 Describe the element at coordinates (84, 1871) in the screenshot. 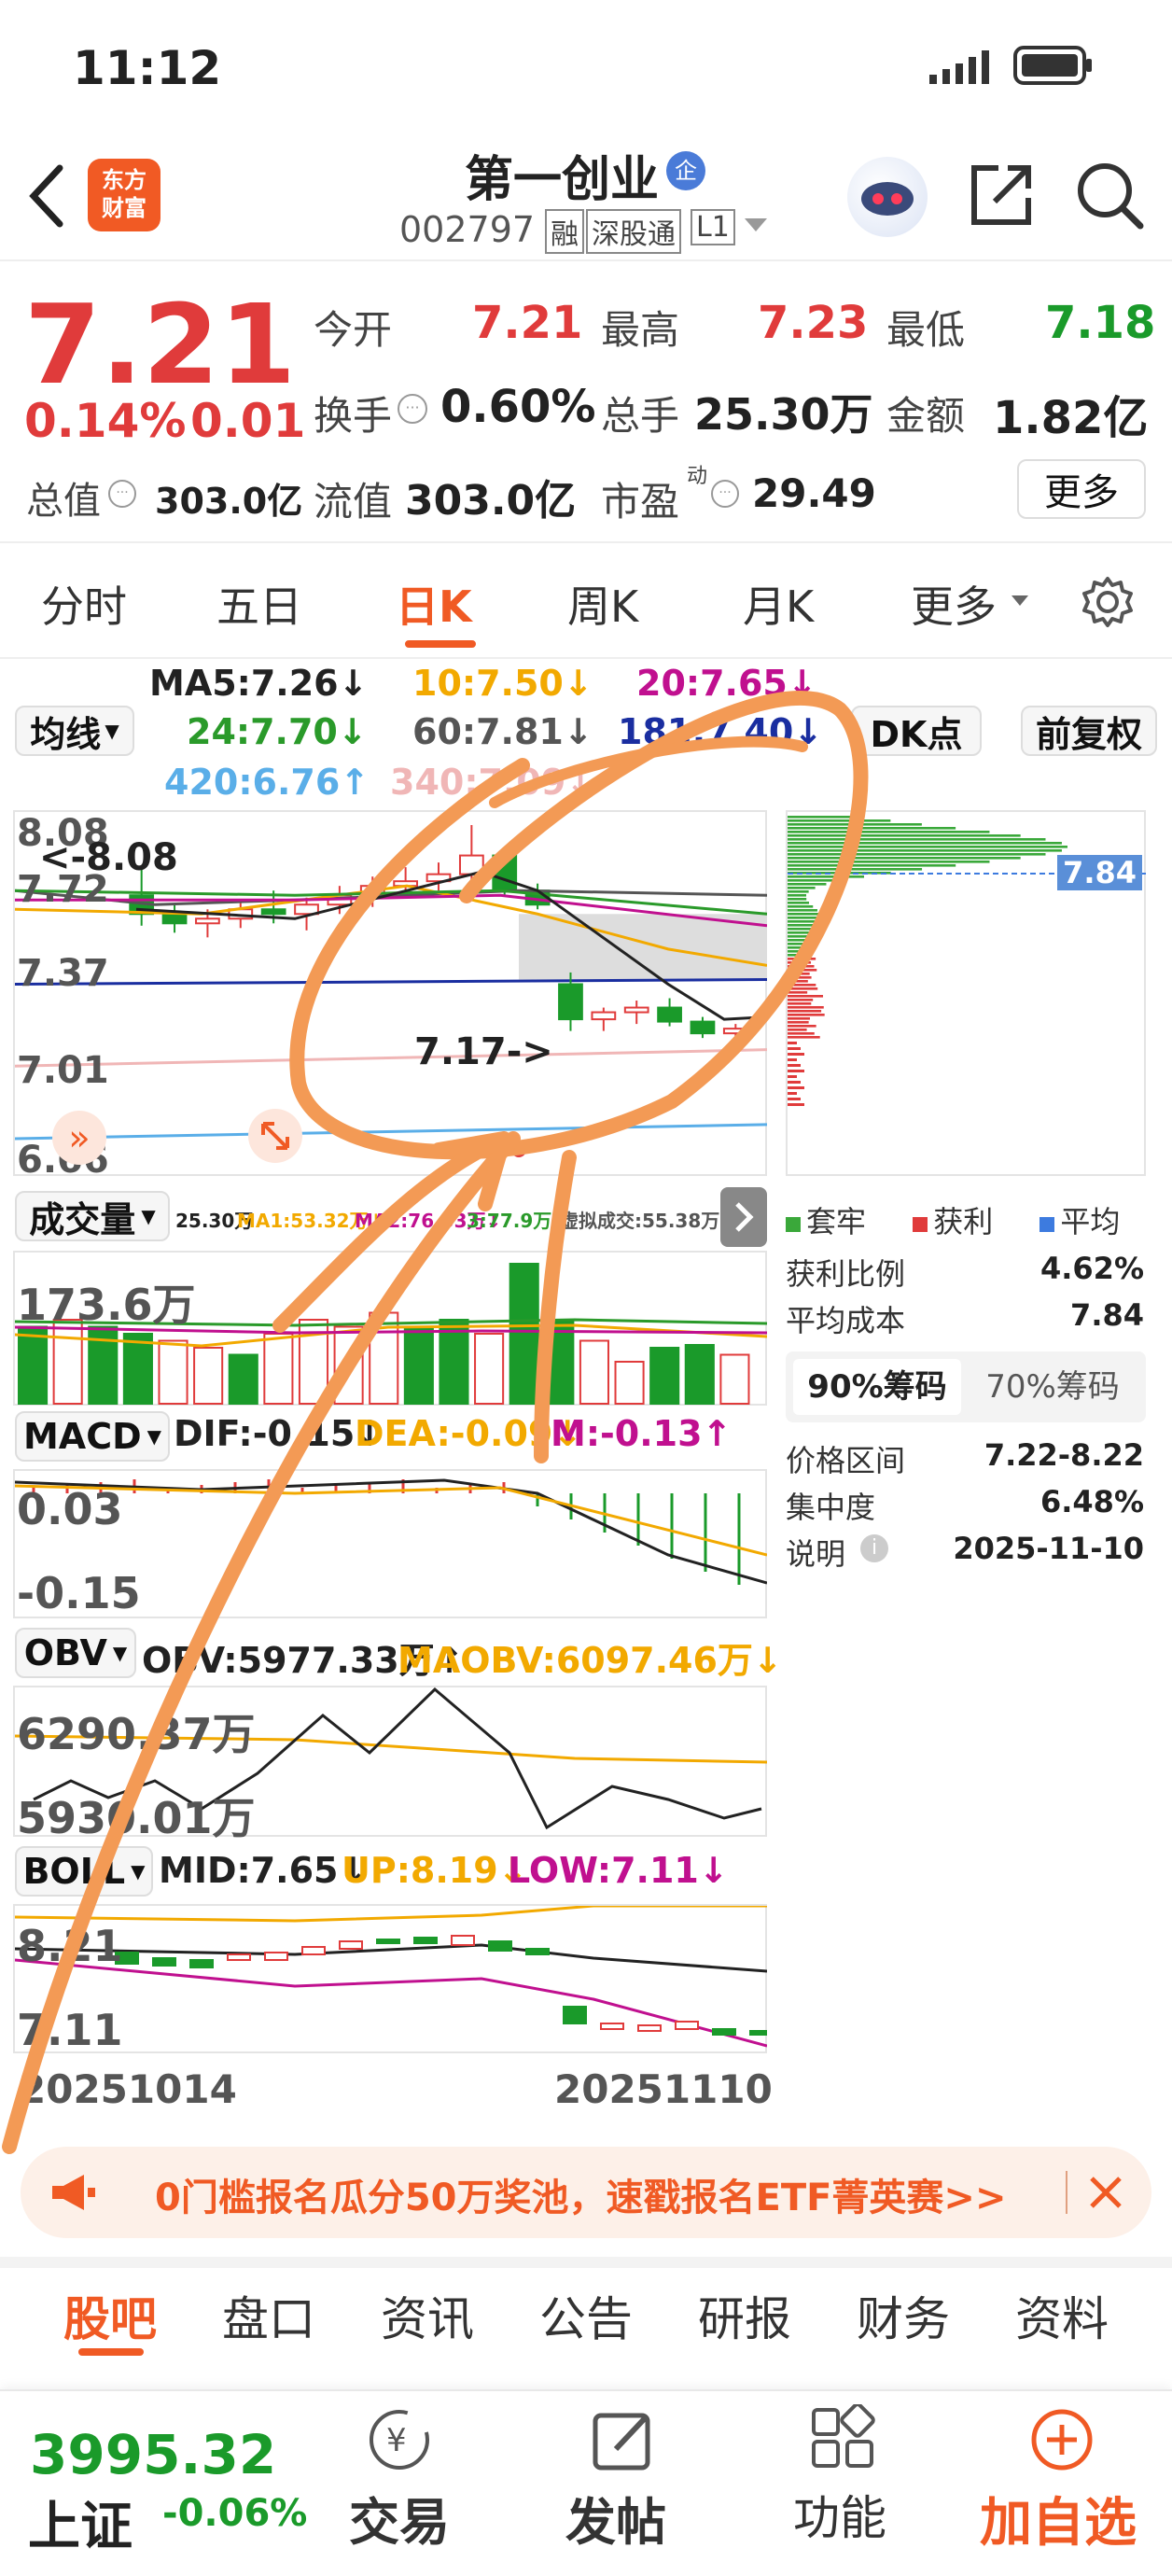

I see `boll-select-button: BOLL ▼` at that location.